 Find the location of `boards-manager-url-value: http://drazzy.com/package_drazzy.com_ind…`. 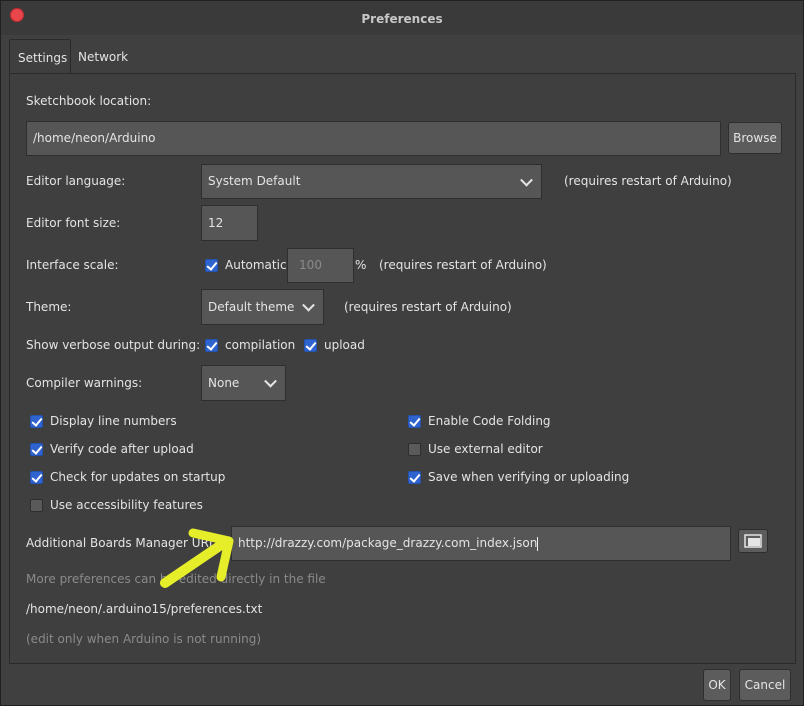

boards-manager-url-value: http://drazzy.com/package_drazzy.com_ind… is located at coordinates (388, 543).